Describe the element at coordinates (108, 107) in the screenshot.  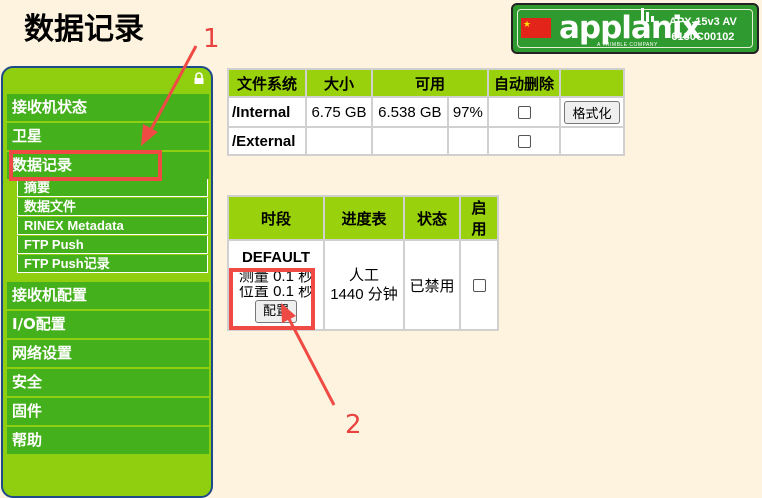
I see `sidebar-item-receiver-status: 接收机状态` at that location.